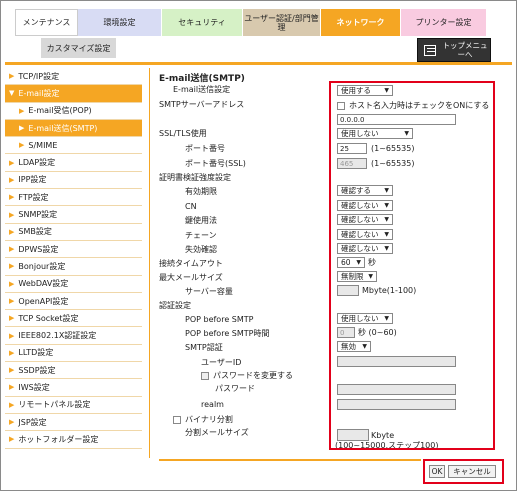 The image size is (517, 491). Describe the element at coordinates (73, 371) in the screenshot. I see `sidebar-item: ▶ SSDP設定` at that location.